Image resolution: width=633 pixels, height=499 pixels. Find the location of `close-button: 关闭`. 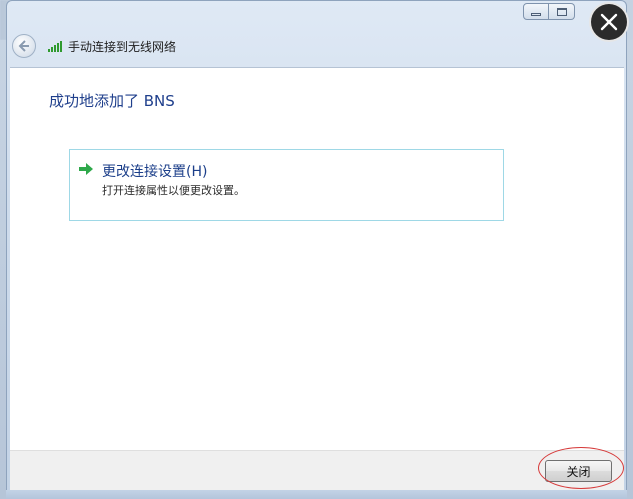

close-button: 关闭 is located at coordinates (578, 471).